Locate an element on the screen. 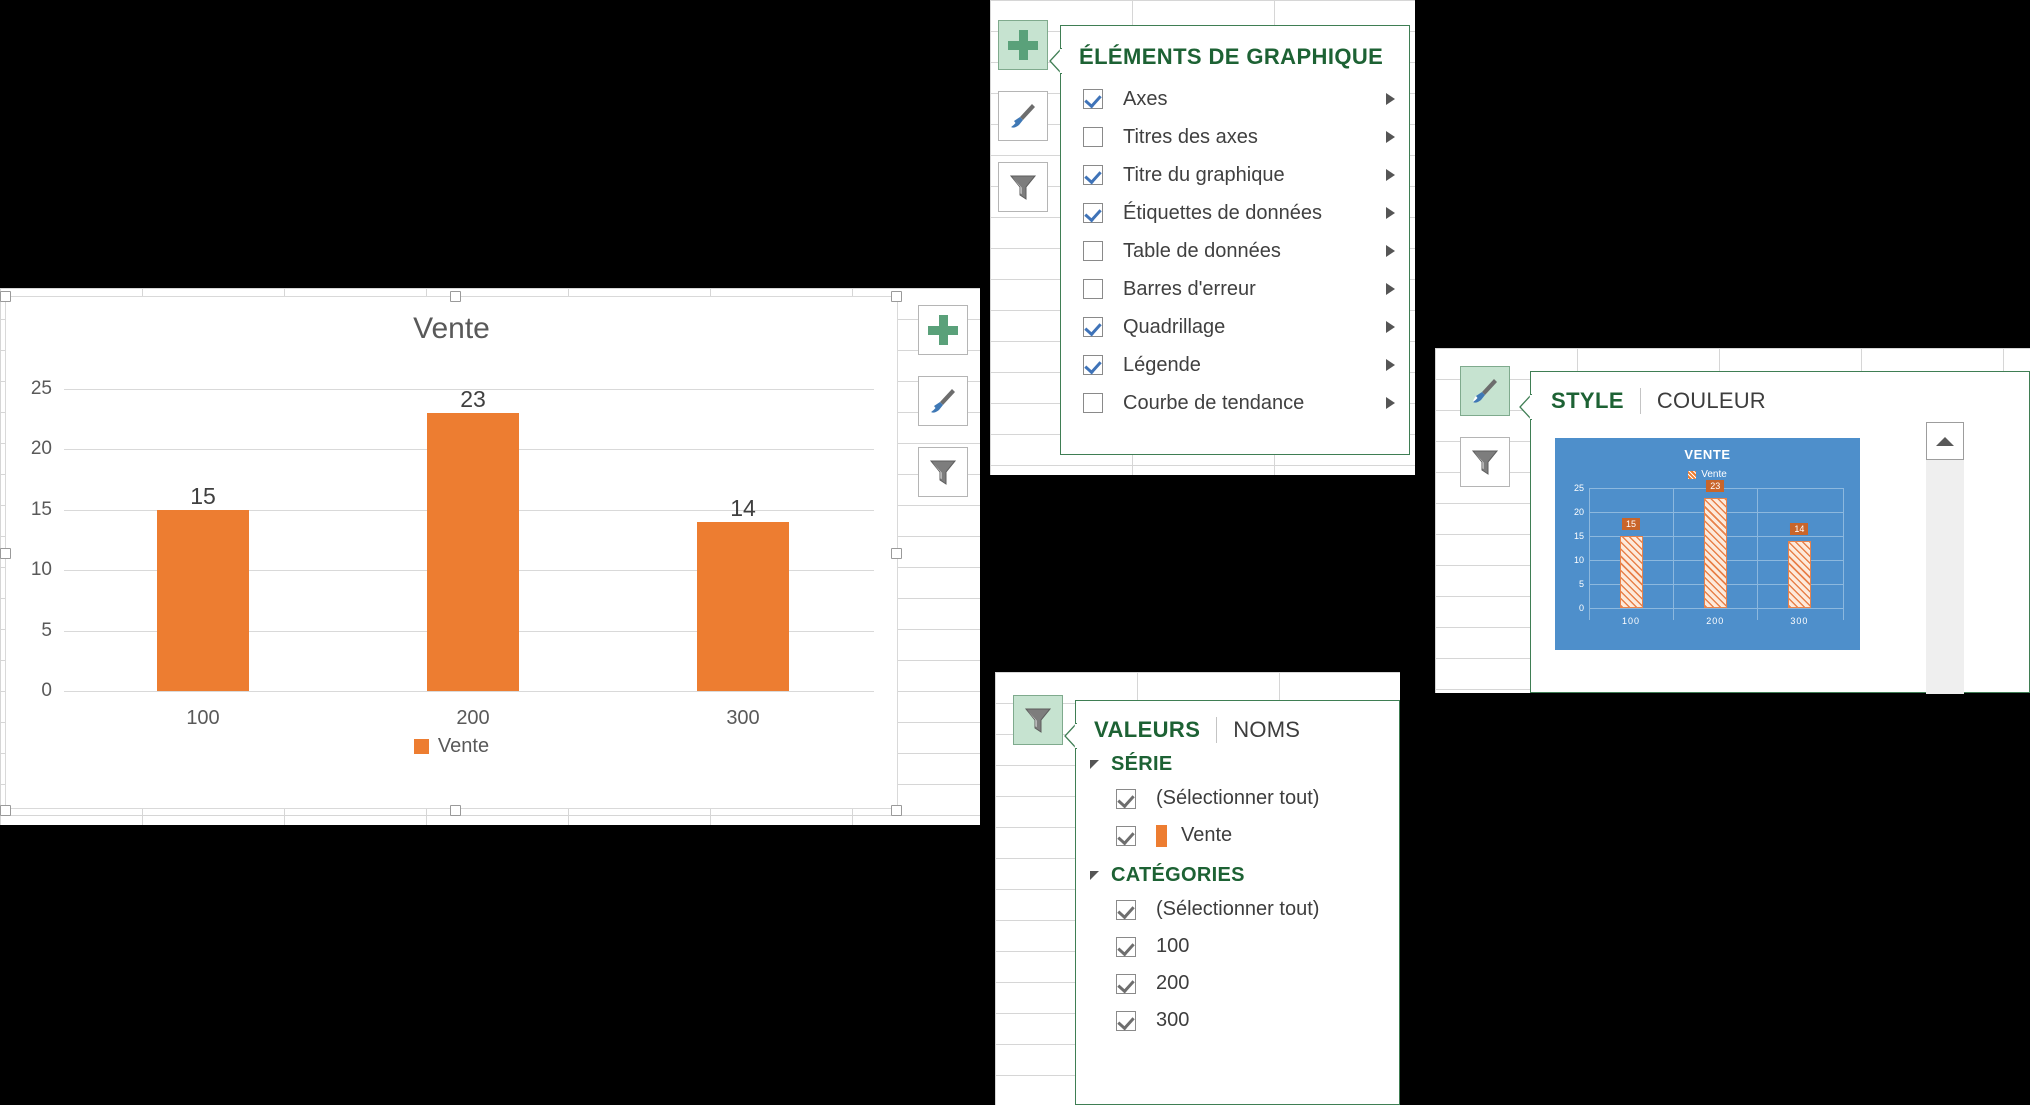 This screenshot has height=1105, width=2030. legend-label-vente: Vente is located at coordinates (463, 746).